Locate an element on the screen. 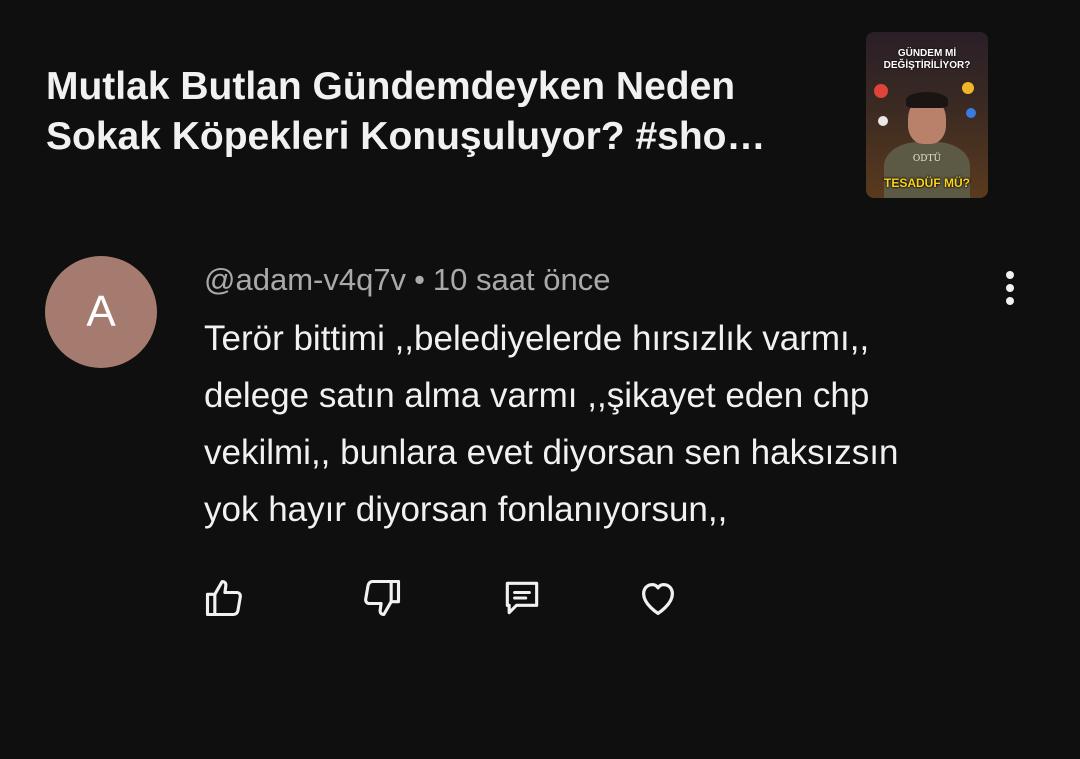 The height and width of the screenshot is (759, 1080). more-options-button is located at coordinates (1010, 288).